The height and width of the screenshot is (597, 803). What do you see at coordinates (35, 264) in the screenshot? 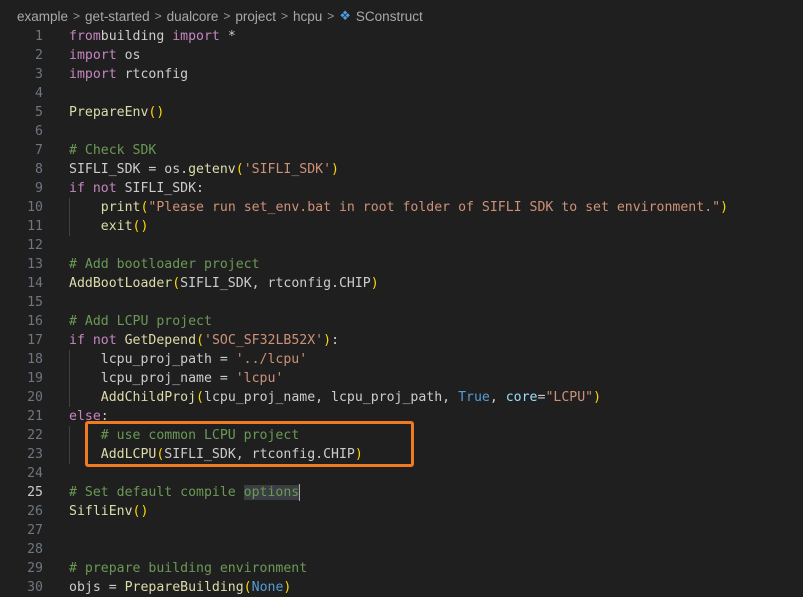
I see `line-number: 13` at bounding box center [35, 264].